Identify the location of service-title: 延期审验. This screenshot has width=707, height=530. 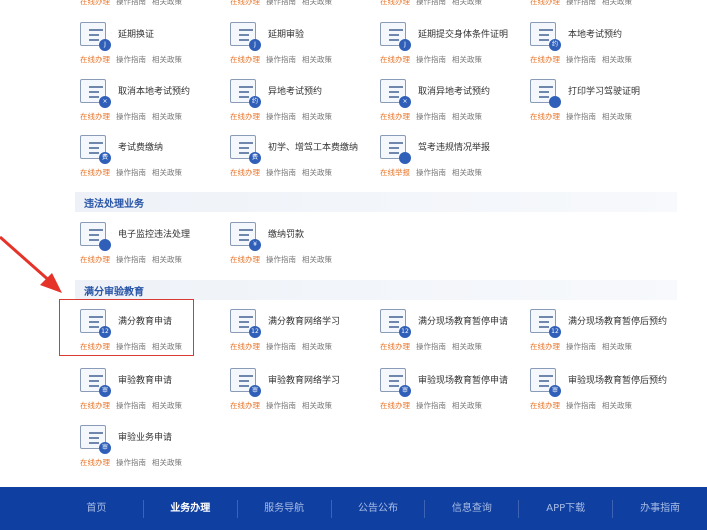
(286, 33).